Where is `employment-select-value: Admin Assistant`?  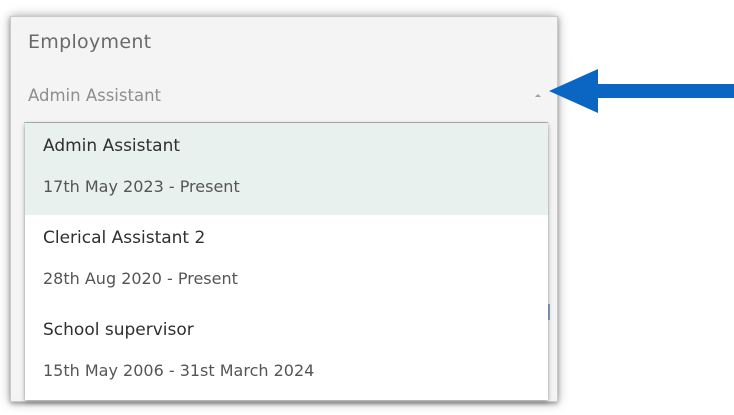
employment-select-value: Admin Assistant is located at coordinates (94, 95).